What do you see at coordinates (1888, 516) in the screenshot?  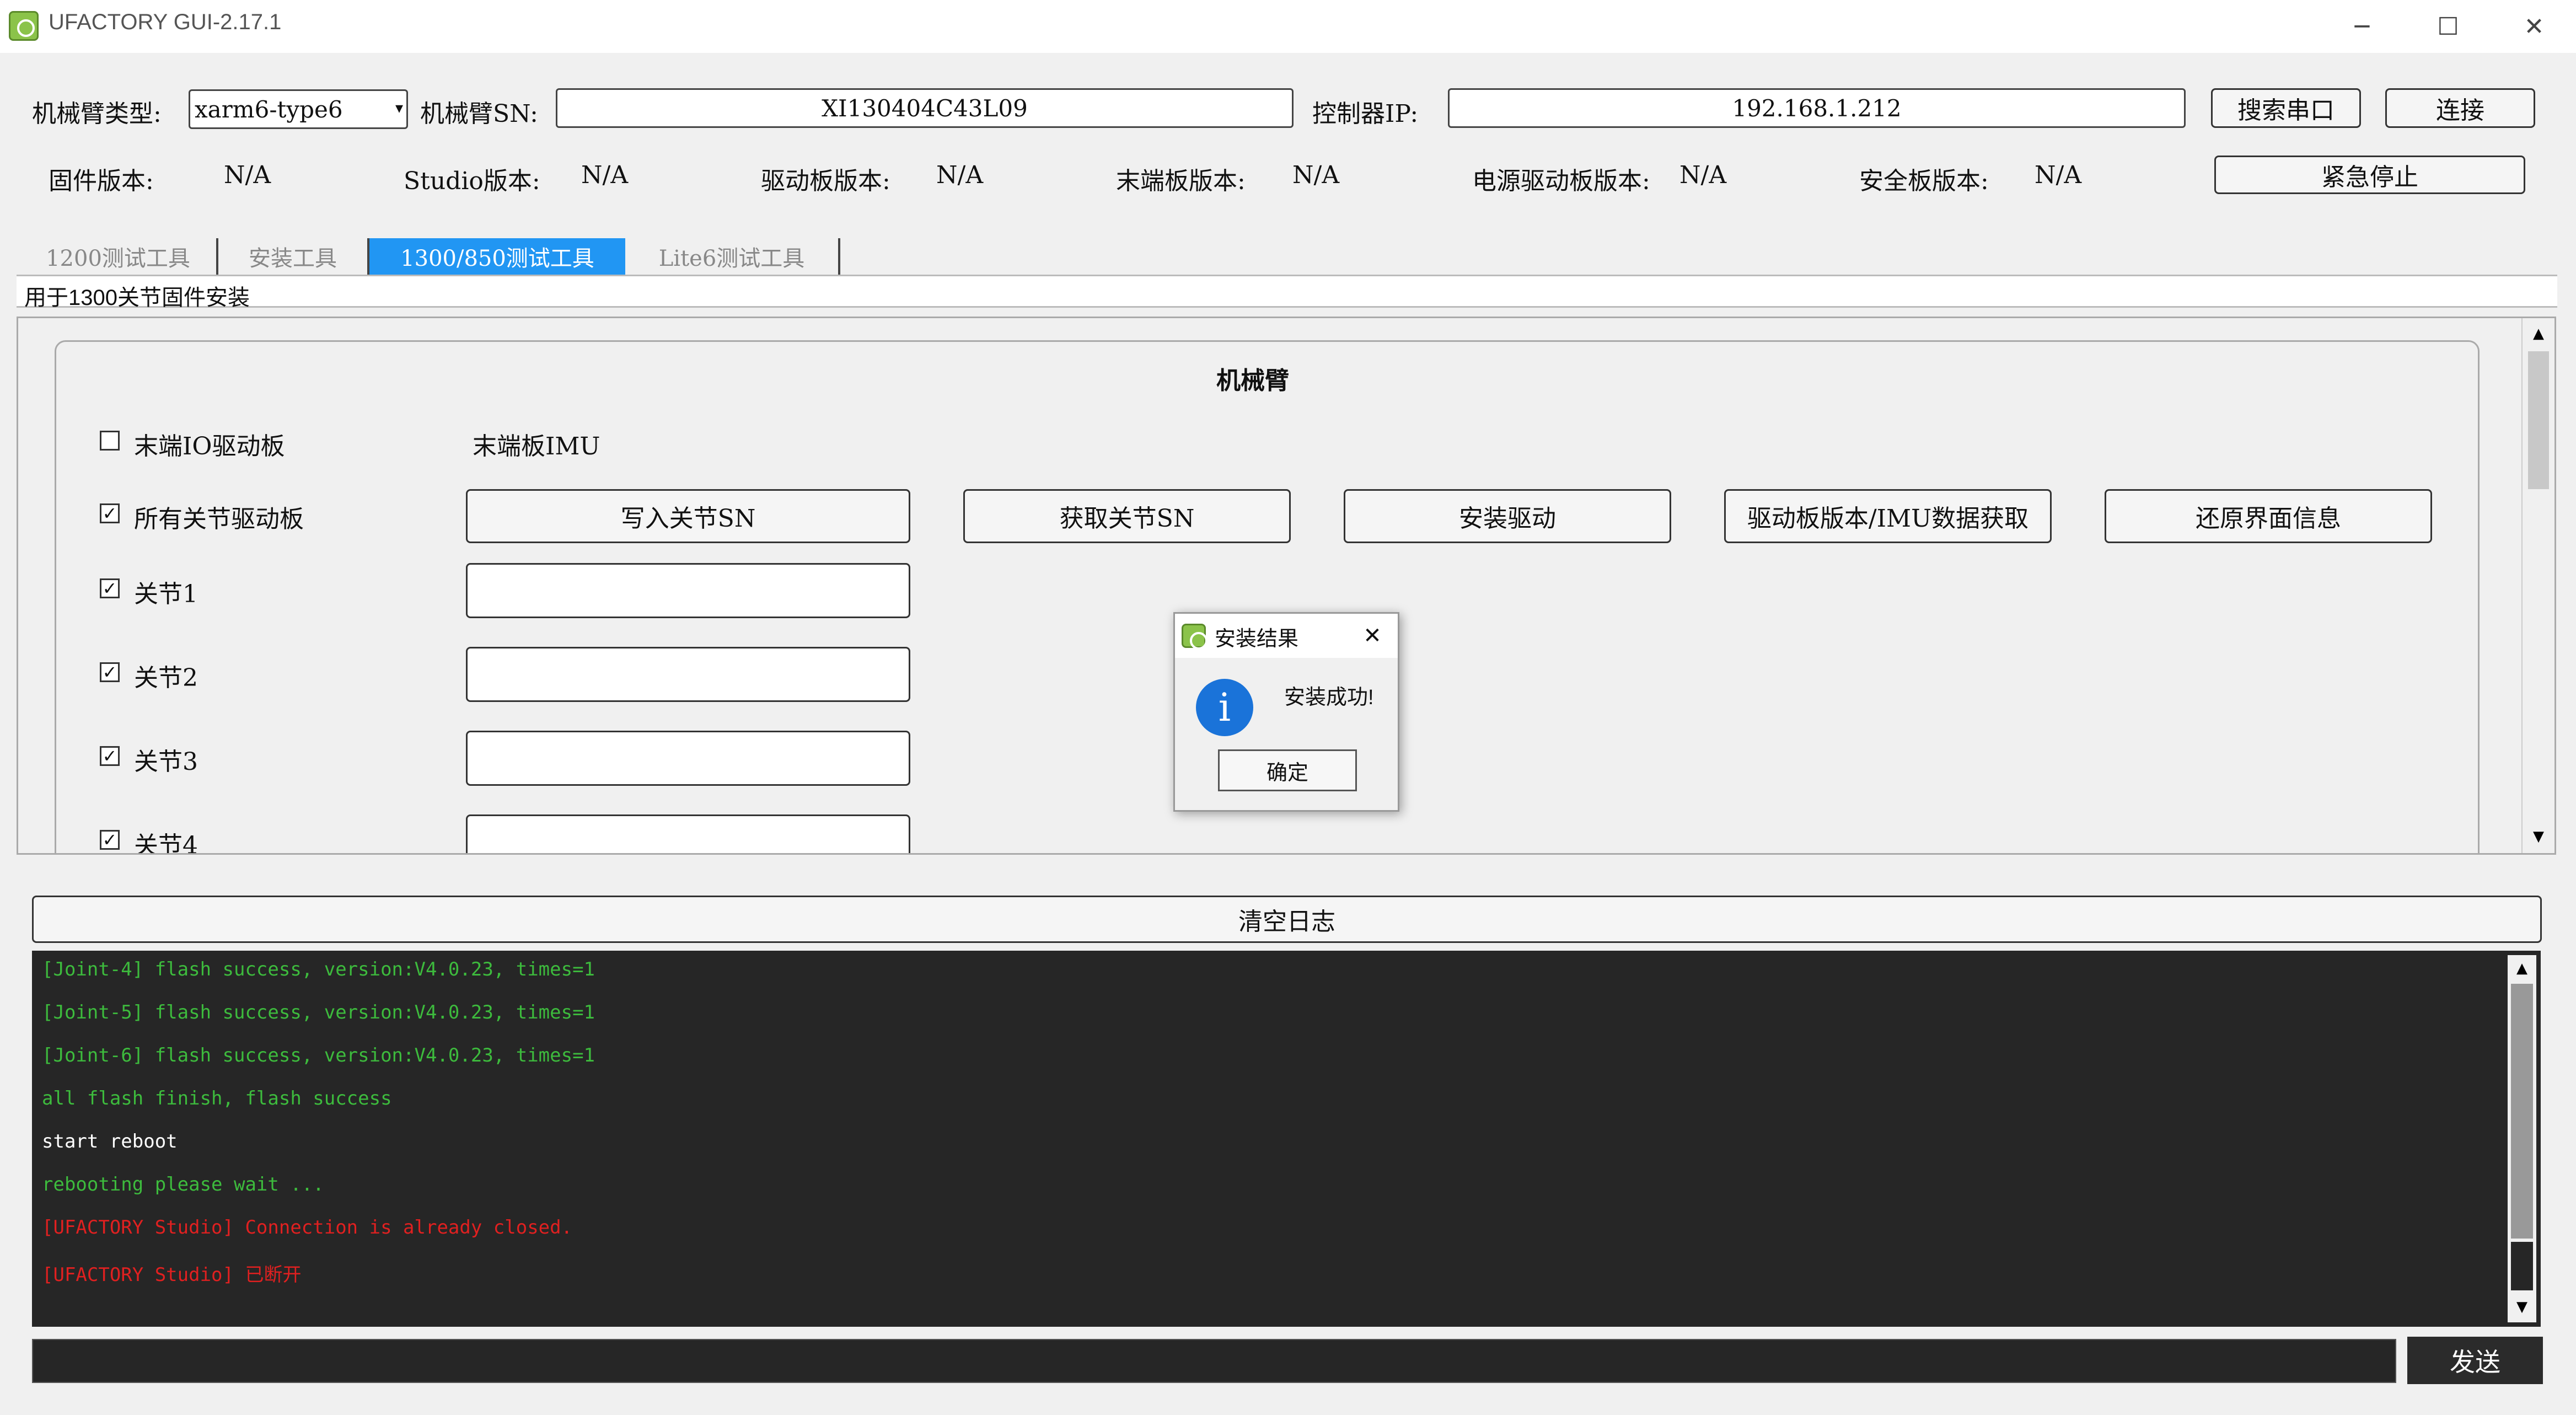 I see `driver-version-imu-button: 驱动板版本/IMU数据获取` at bounding box center [1888, 516].